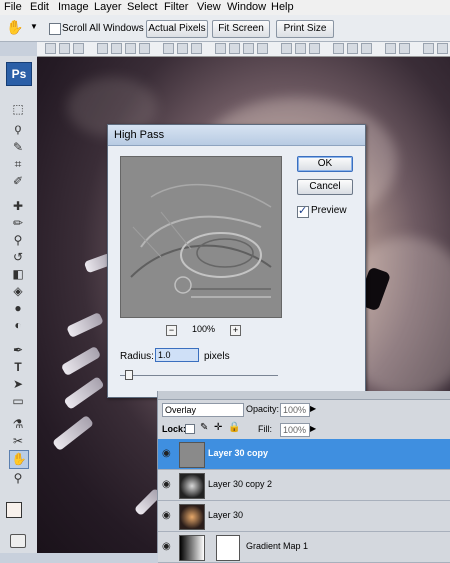 This screenshot has width=450, height=563. What do you see at coordinates (203, 410) in the screenshot?
I see `blend-mode-select: Overlay` at bounding box center [203, 410].